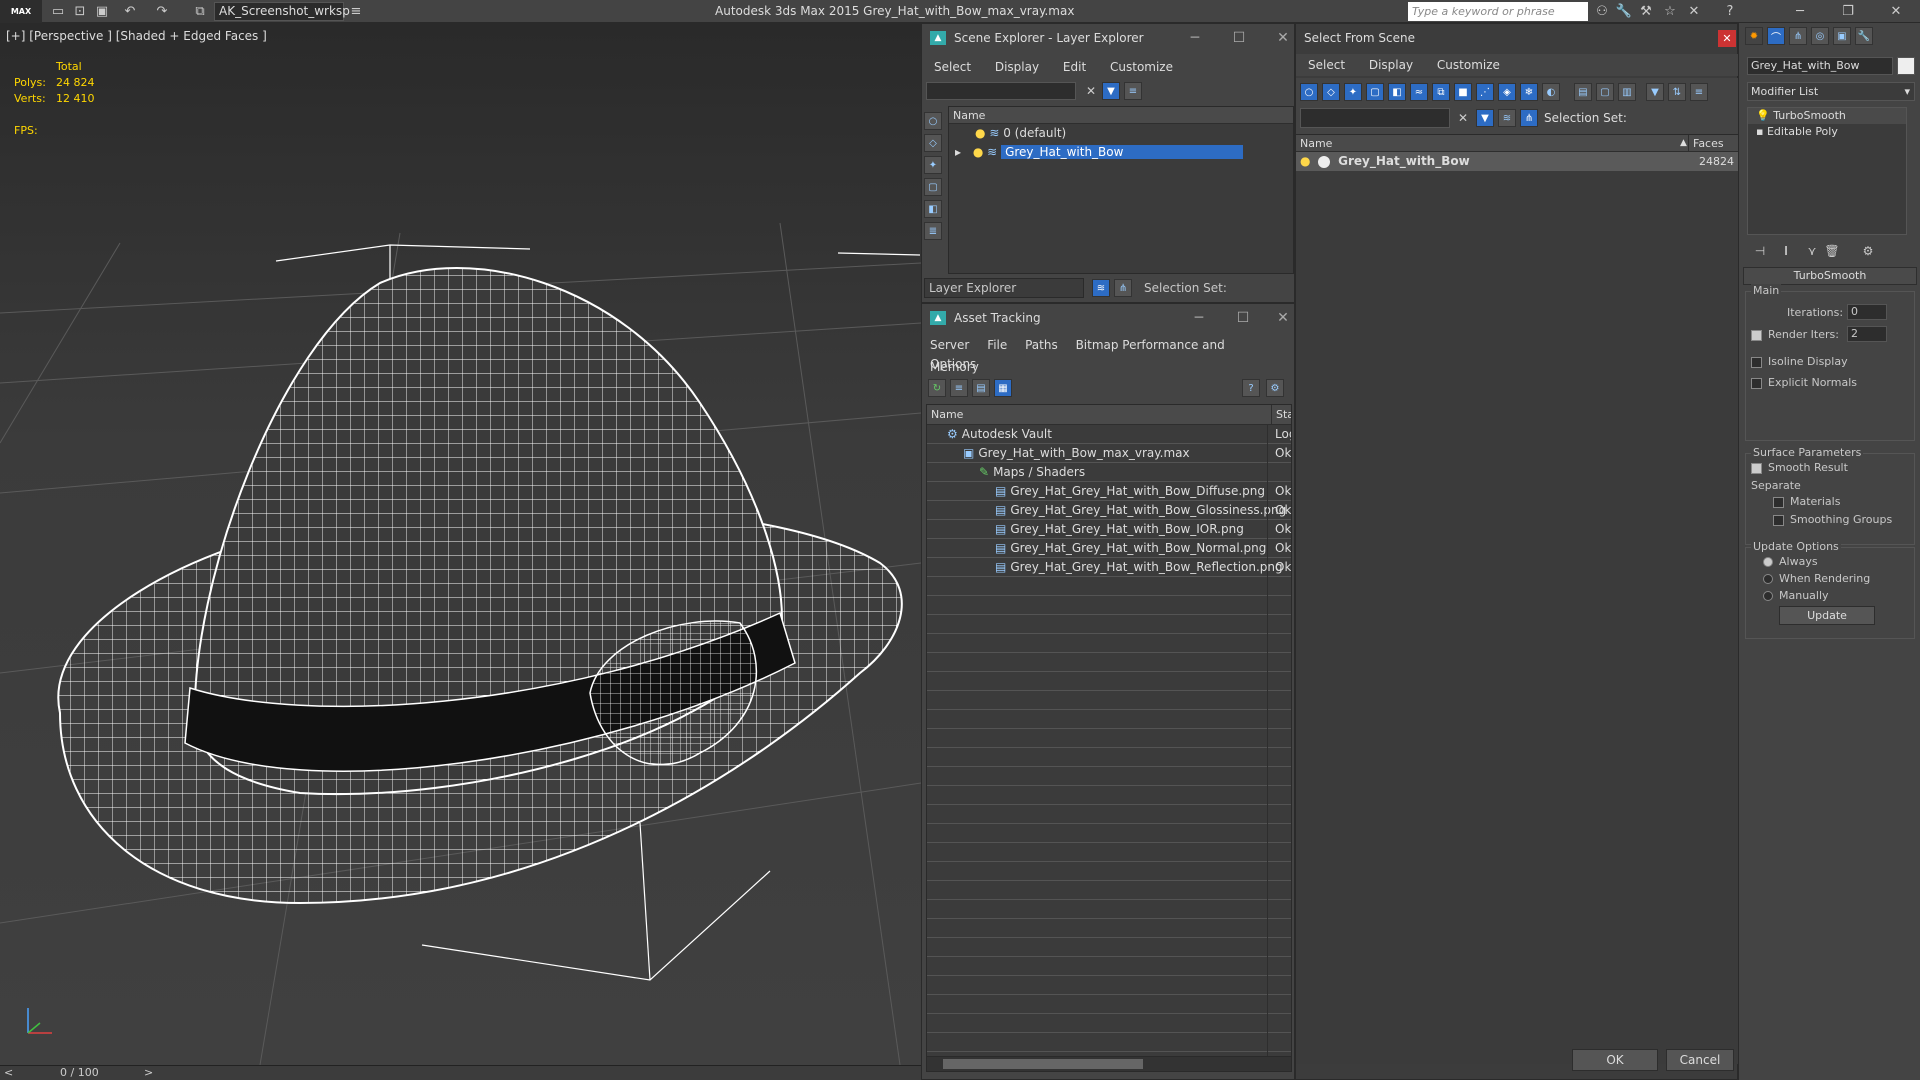 This screenshot has width=1920, height=1080. What do you see at coordinates (959, 388) in the screenshot?
I see `list-view-icon: ≡` at bounding box center [959, 388].